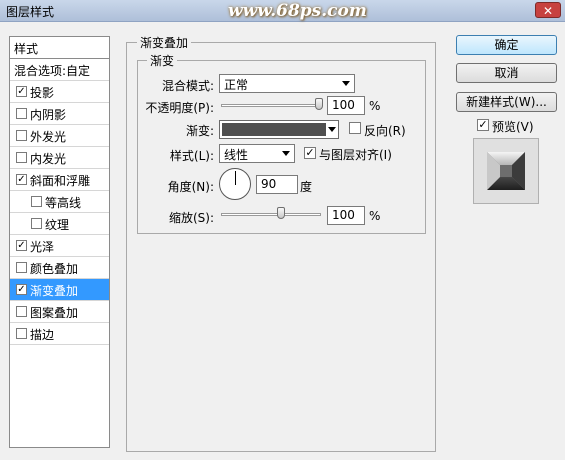 This screenshot has height=460, width=565. Describe the element at coordinates (236, 155) in the screenshot. I see `style-value: 线性` at that location.